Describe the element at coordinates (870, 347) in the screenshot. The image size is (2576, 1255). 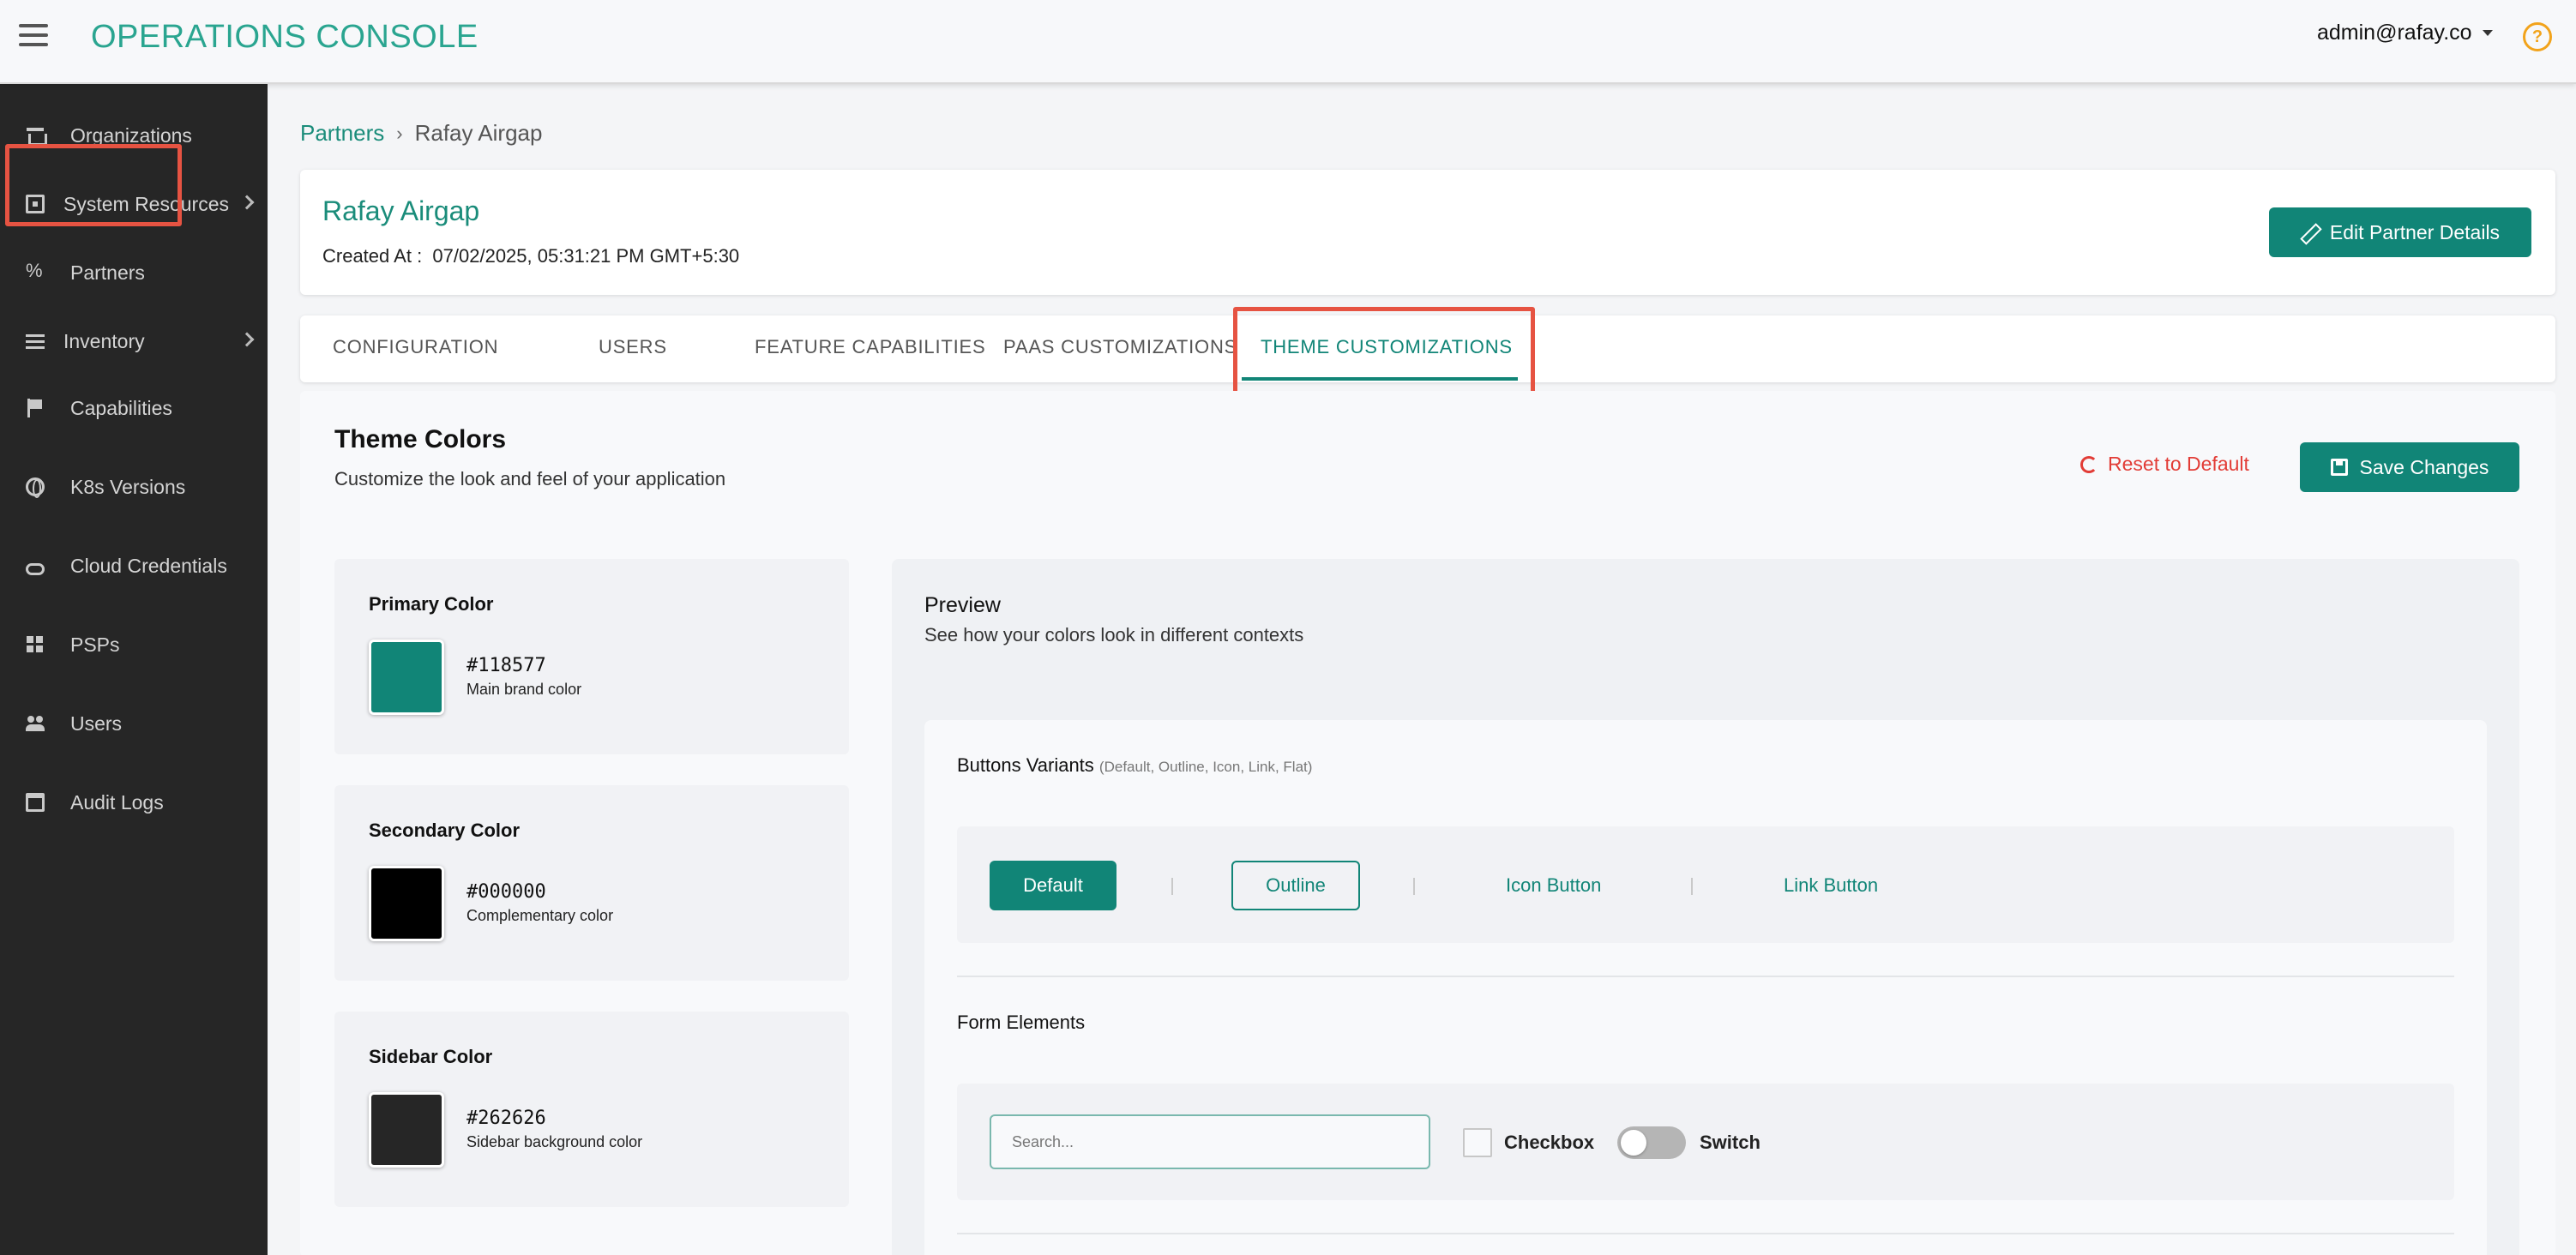
I see `tab-feature-capabilities: FEATURE CAPABILITIES` at that location.